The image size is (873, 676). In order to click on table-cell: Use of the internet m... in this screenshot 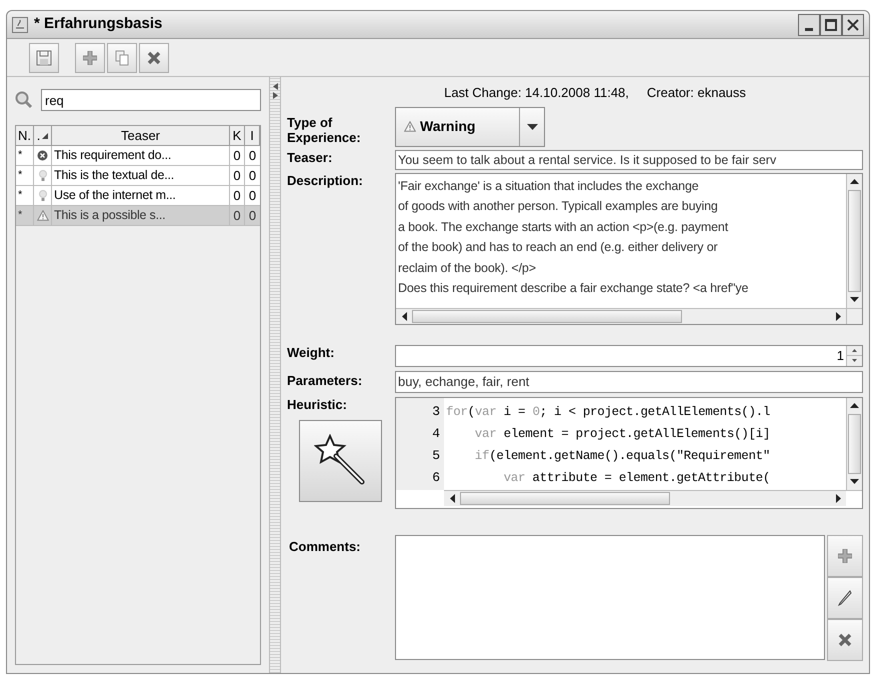, I will do `click(141, 195)`.